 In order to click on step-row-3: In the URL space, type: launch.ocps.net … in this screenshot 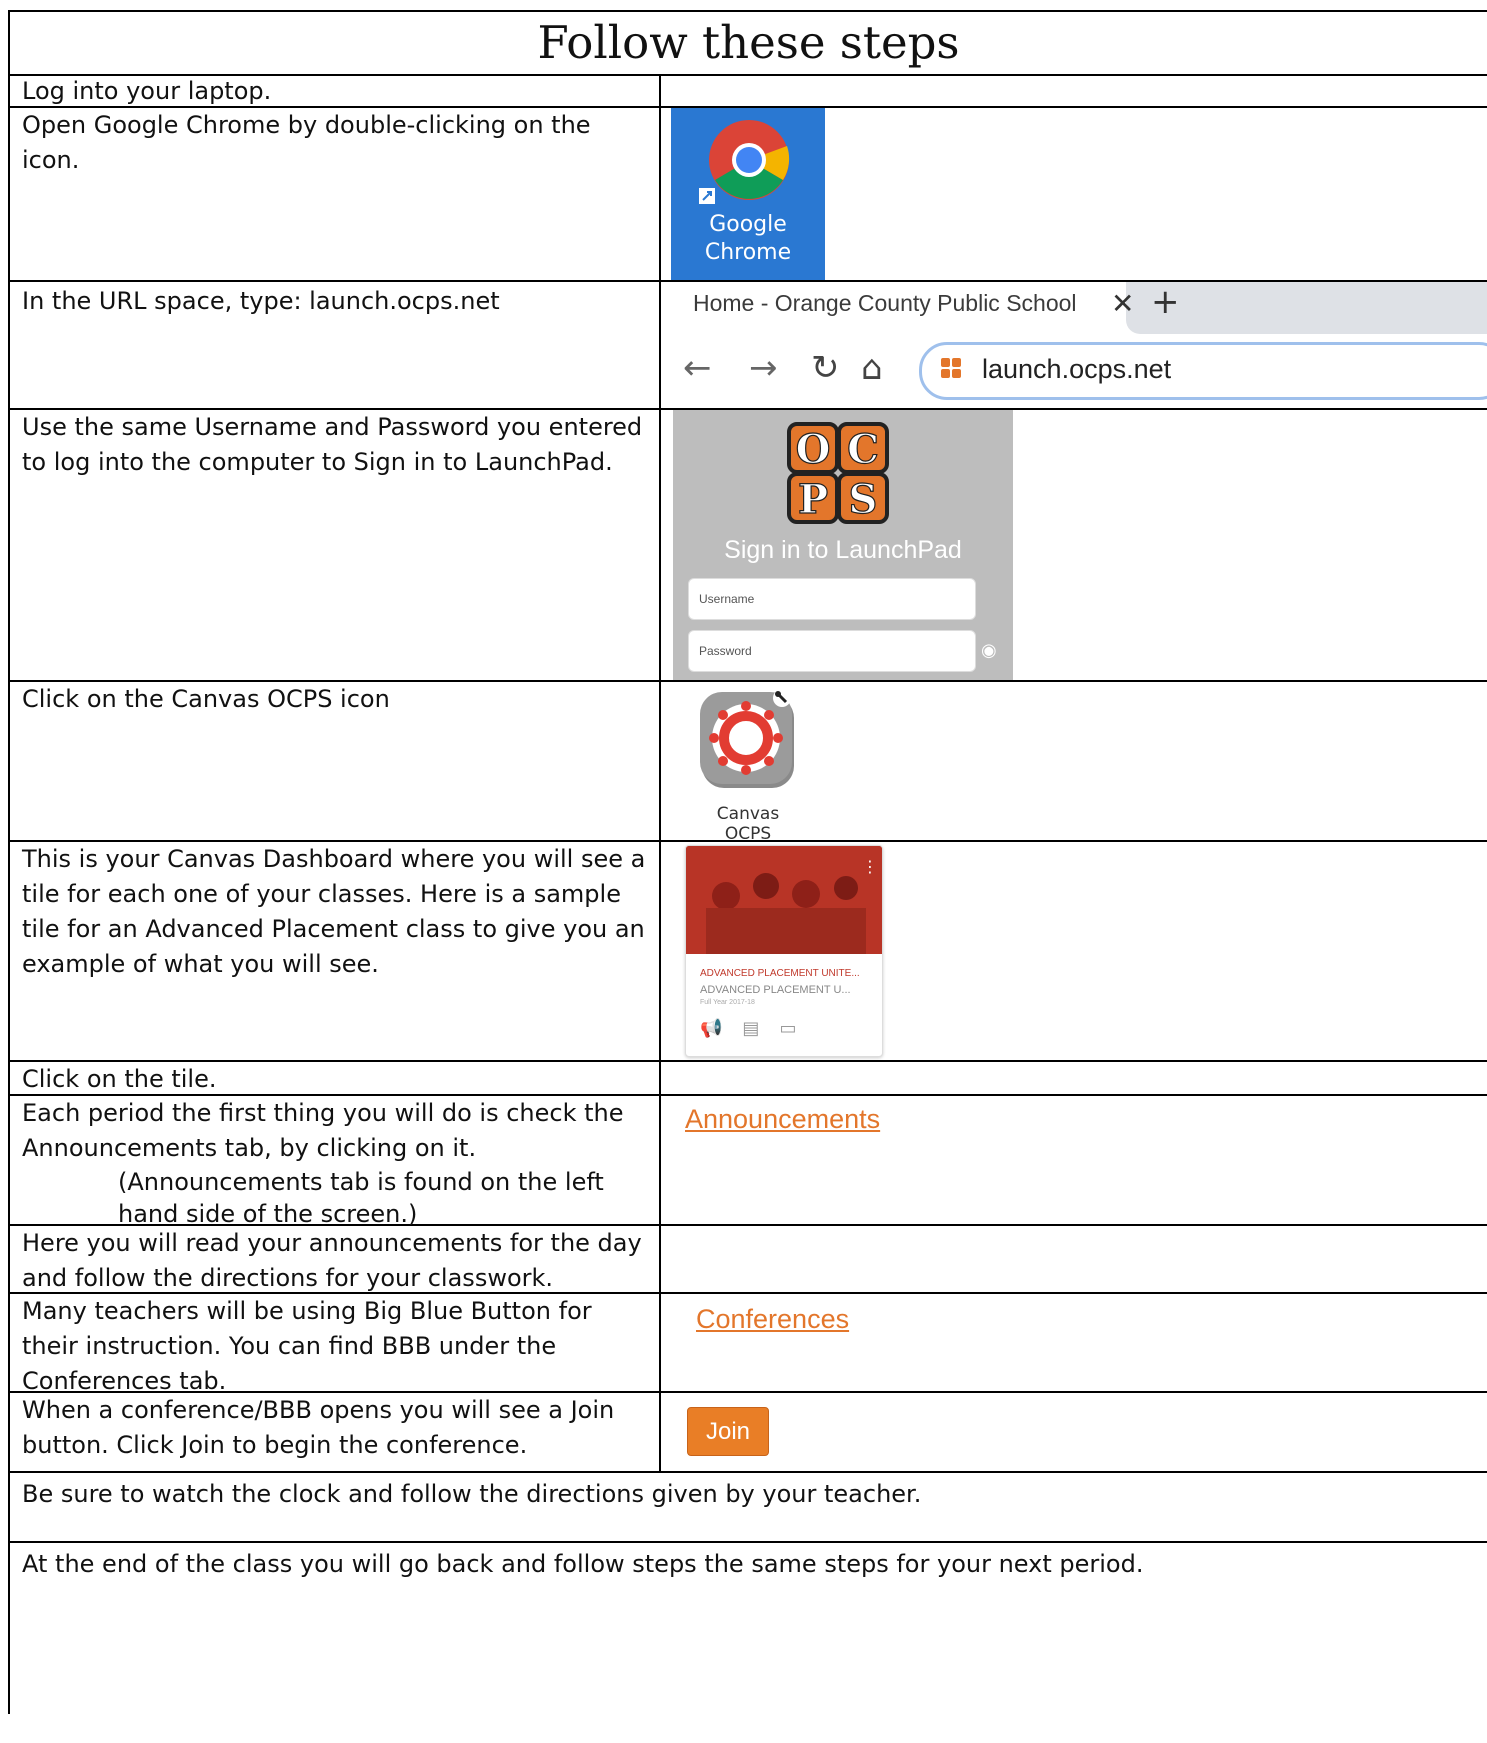, I will do `click(748, 346)`.